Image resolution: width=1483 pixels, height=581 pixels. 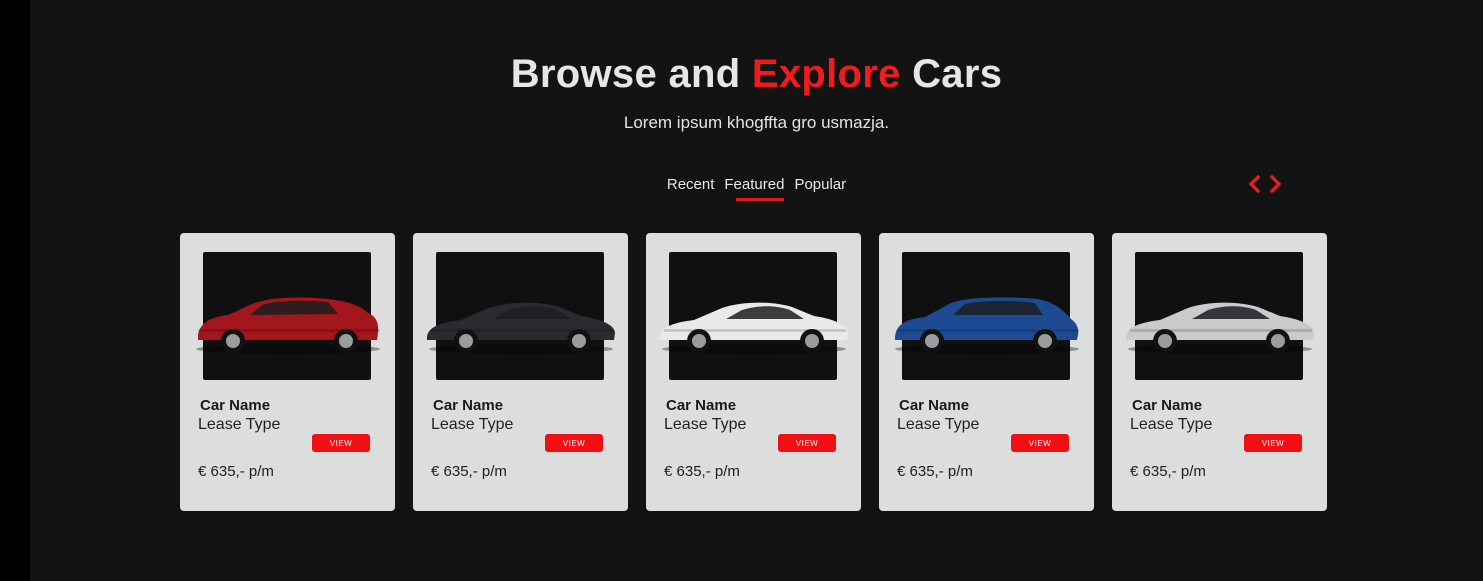 I want to click on page-title: Browse and Explore Cars, so click(x=756, y=74).